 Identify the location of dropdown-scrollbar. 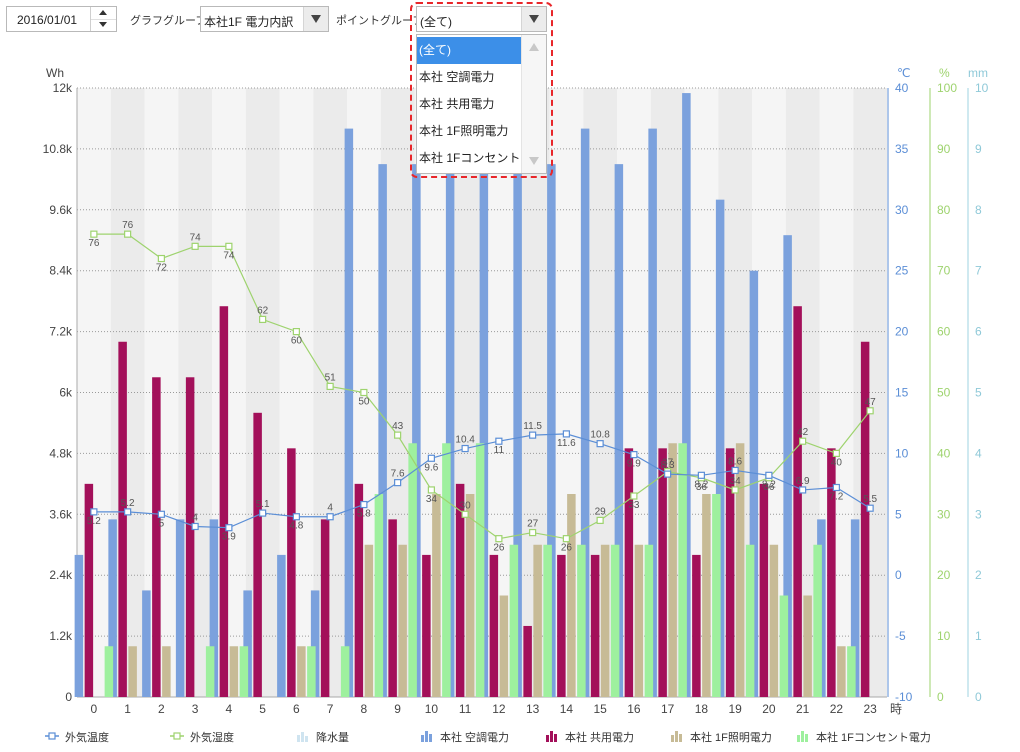
(533, 104).